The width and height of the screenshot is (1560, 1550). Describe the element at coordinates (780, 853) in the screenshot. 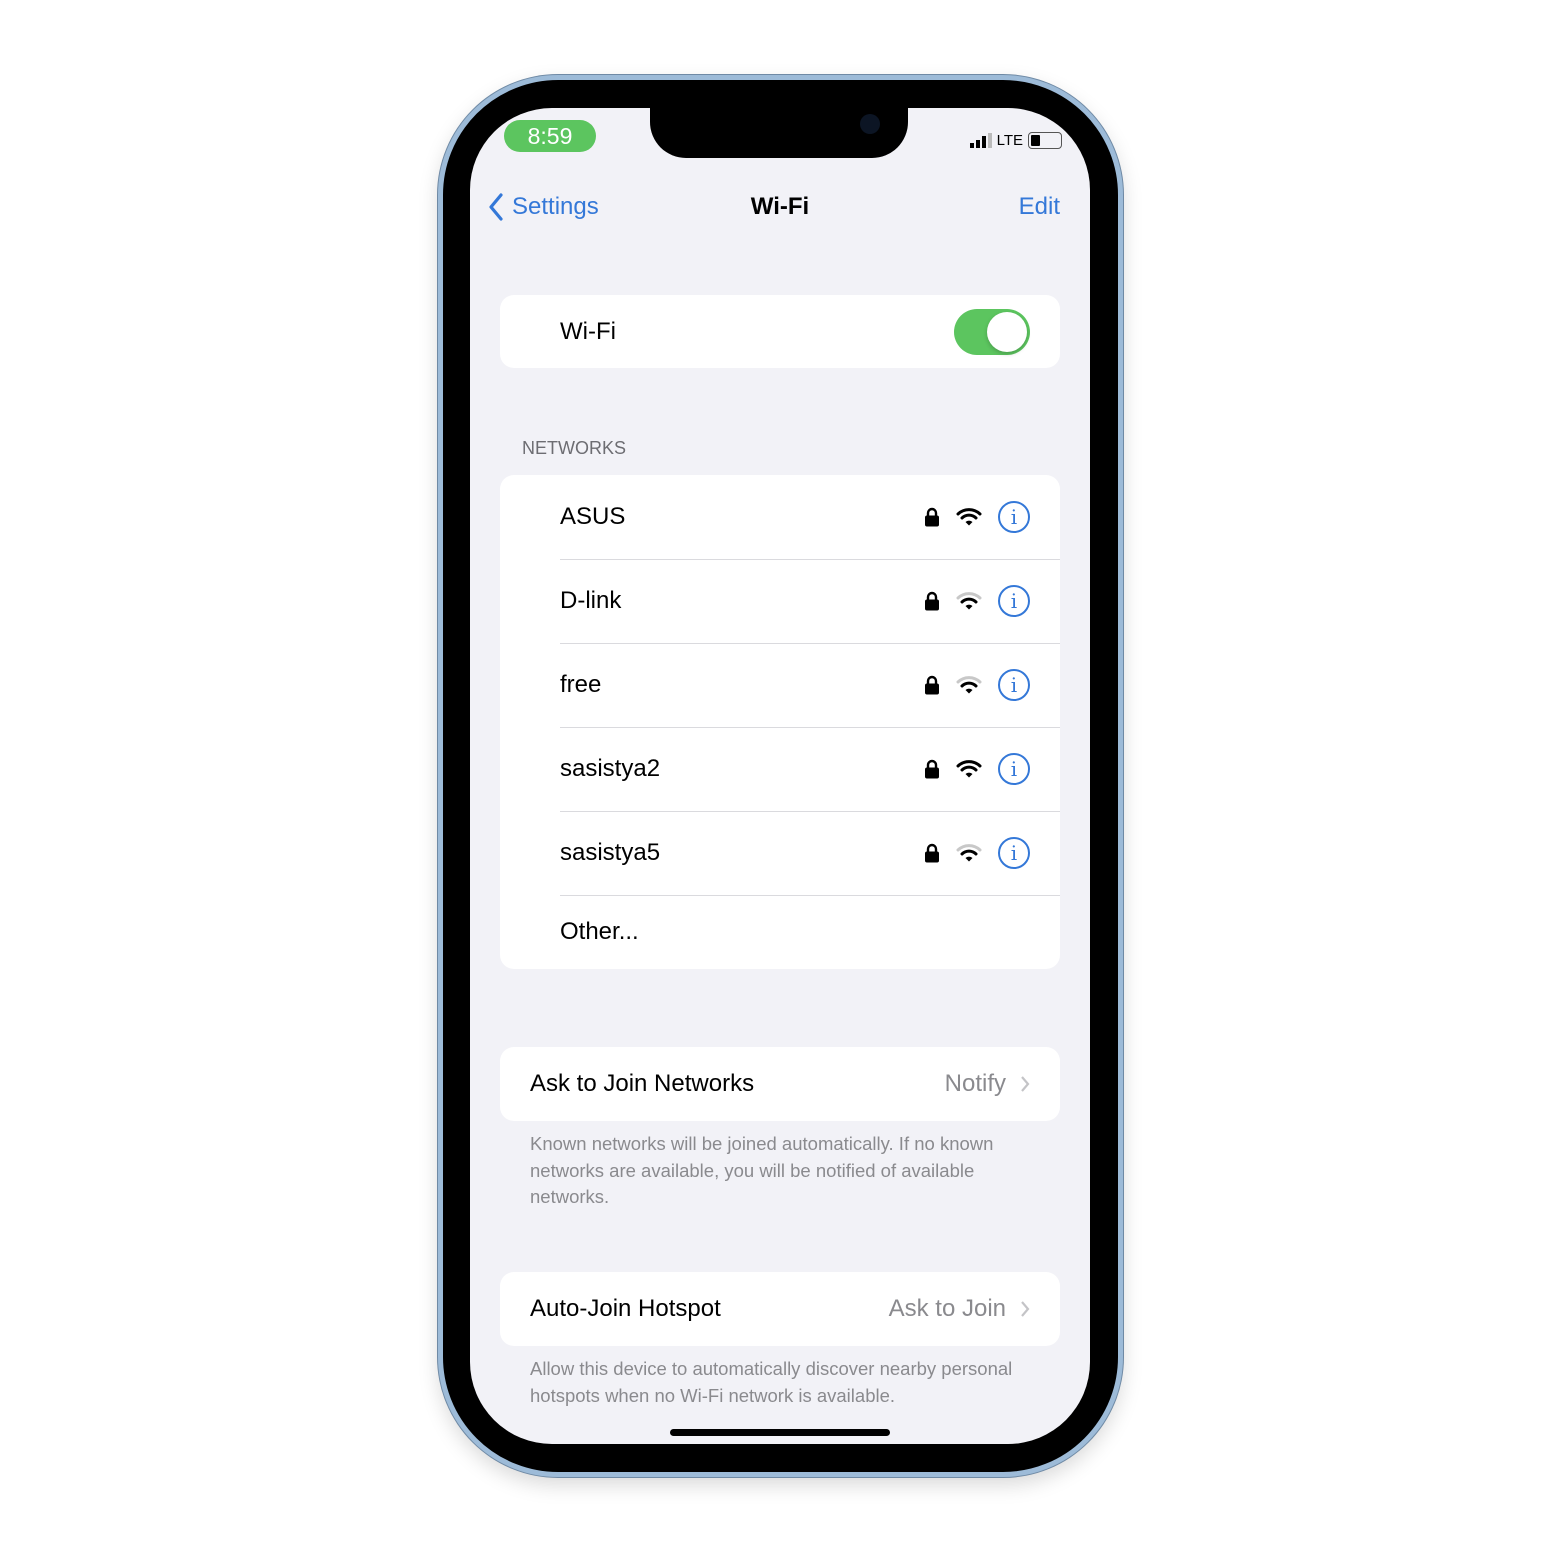

I see `network-row: sasistya5 i` at that location.